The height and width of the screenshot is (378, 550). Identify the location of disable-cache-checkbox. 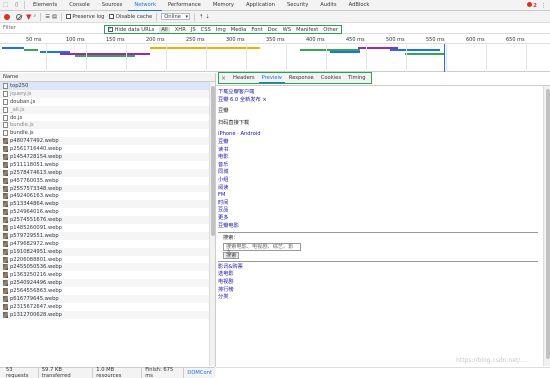
(112, 16).